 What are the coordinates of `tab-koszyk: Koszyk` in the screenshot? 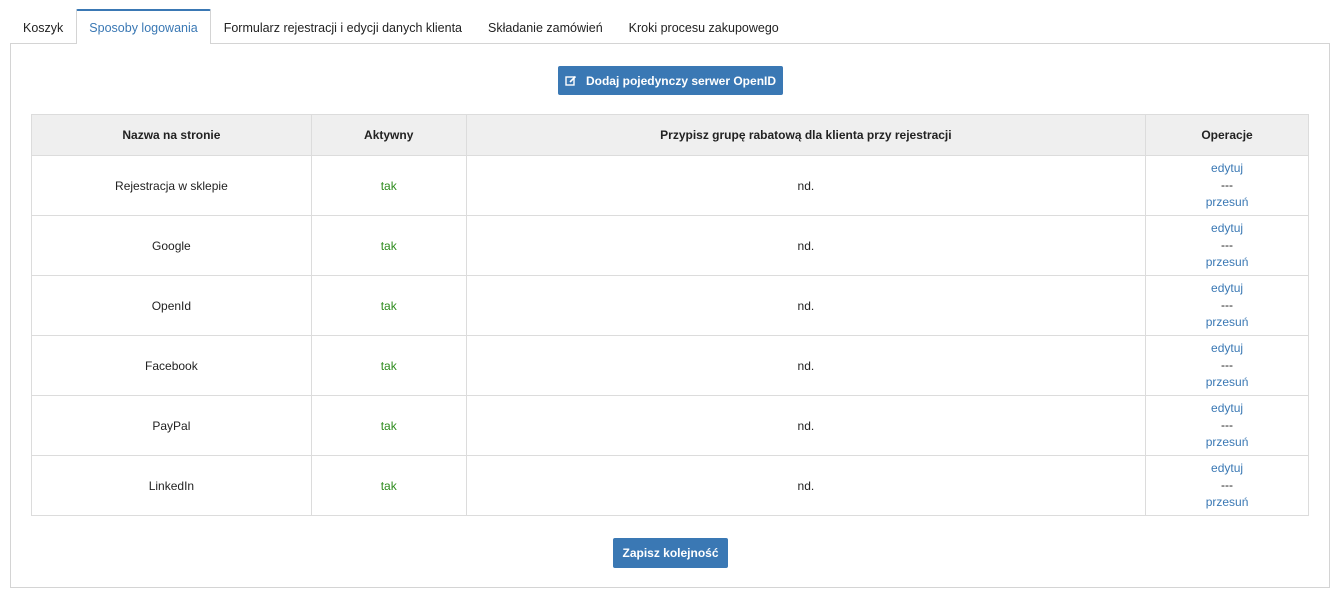 It's located at (43, 27).